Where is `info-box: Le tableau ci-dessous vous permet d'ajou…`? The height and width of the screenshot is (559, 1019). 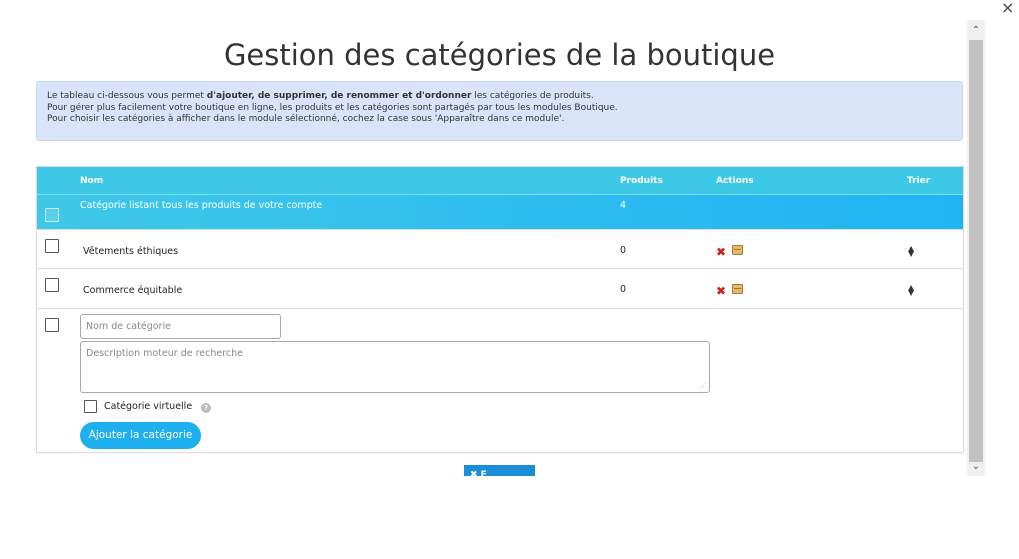
info-box: Le tableau ci-dessous vous permet d'ajou… is located at coordinates (499, 111).